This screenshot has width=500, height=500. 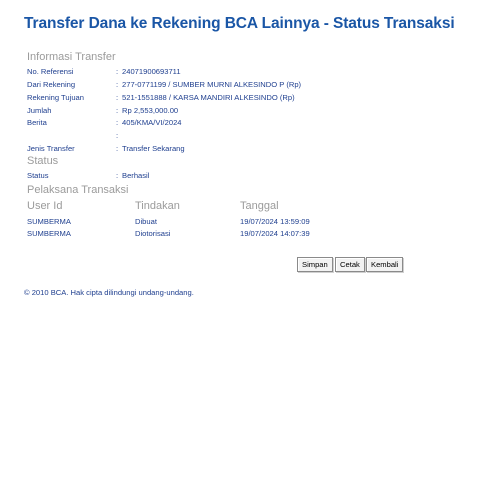 I want to click on cell-tindakan: Diotorisasi, so click(x=153, y=233).